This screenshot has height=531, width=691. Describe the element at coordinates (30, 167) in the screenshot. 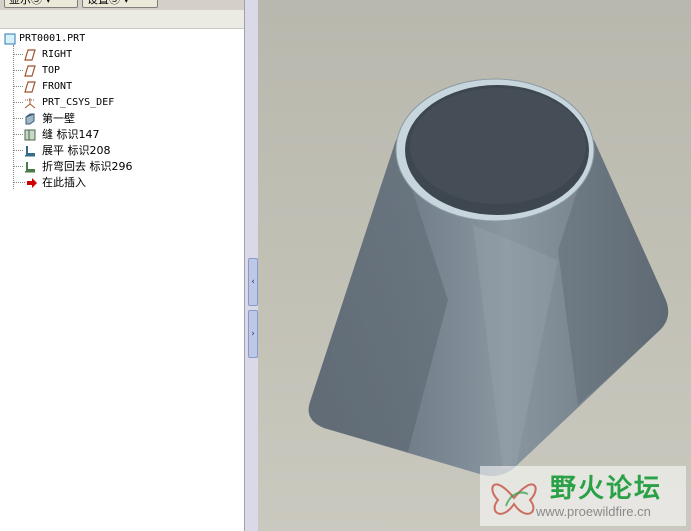

I see `bend-back-icon` at that location.